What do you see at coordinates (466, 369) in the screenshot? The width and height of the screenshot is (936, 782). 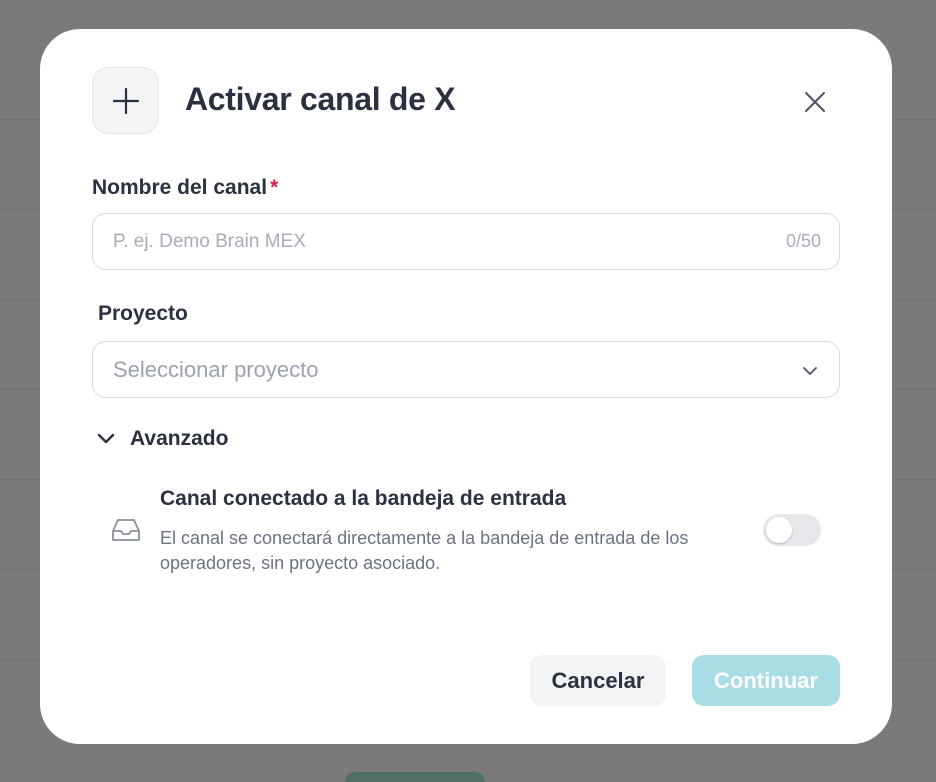 I see `project-select: Seleccionar proyecto` at bounding box center [466, 369].